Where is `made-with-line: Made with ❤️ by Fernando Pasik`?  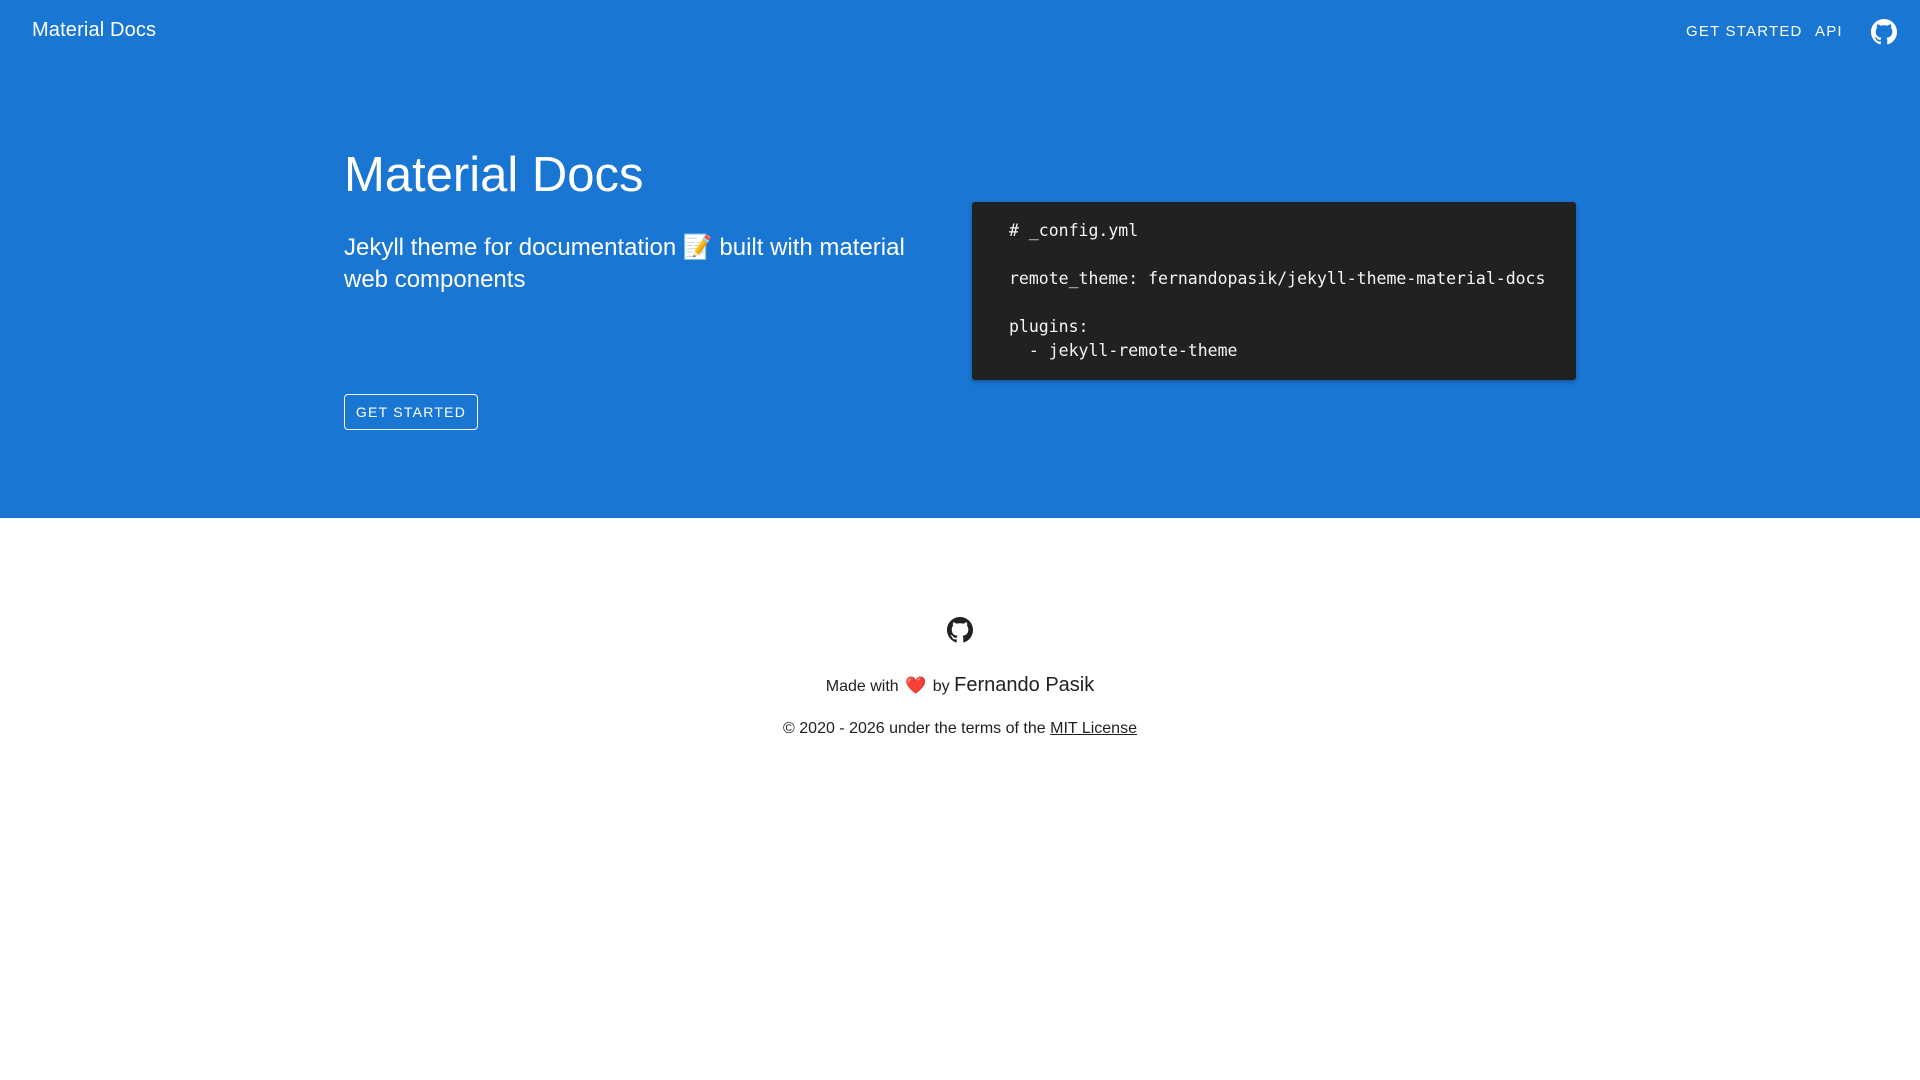 made-with-line: Made with ❤️ by Fernando Pasik is located at coordinates (960, 686).